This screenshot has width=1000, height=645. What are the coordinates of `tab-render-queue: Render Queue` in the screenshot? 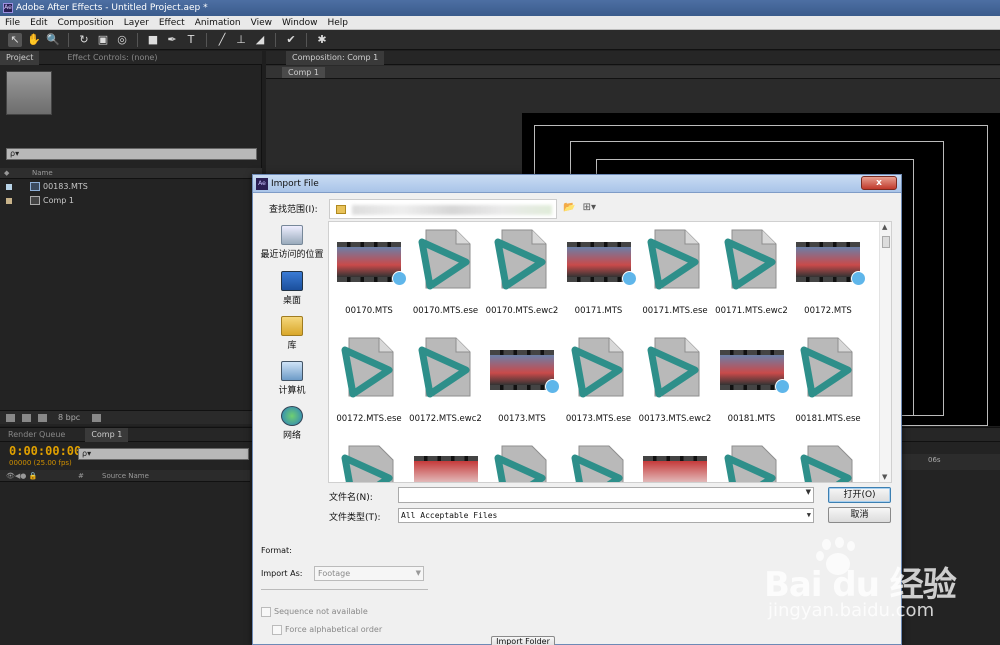 It's located at (36, 435).